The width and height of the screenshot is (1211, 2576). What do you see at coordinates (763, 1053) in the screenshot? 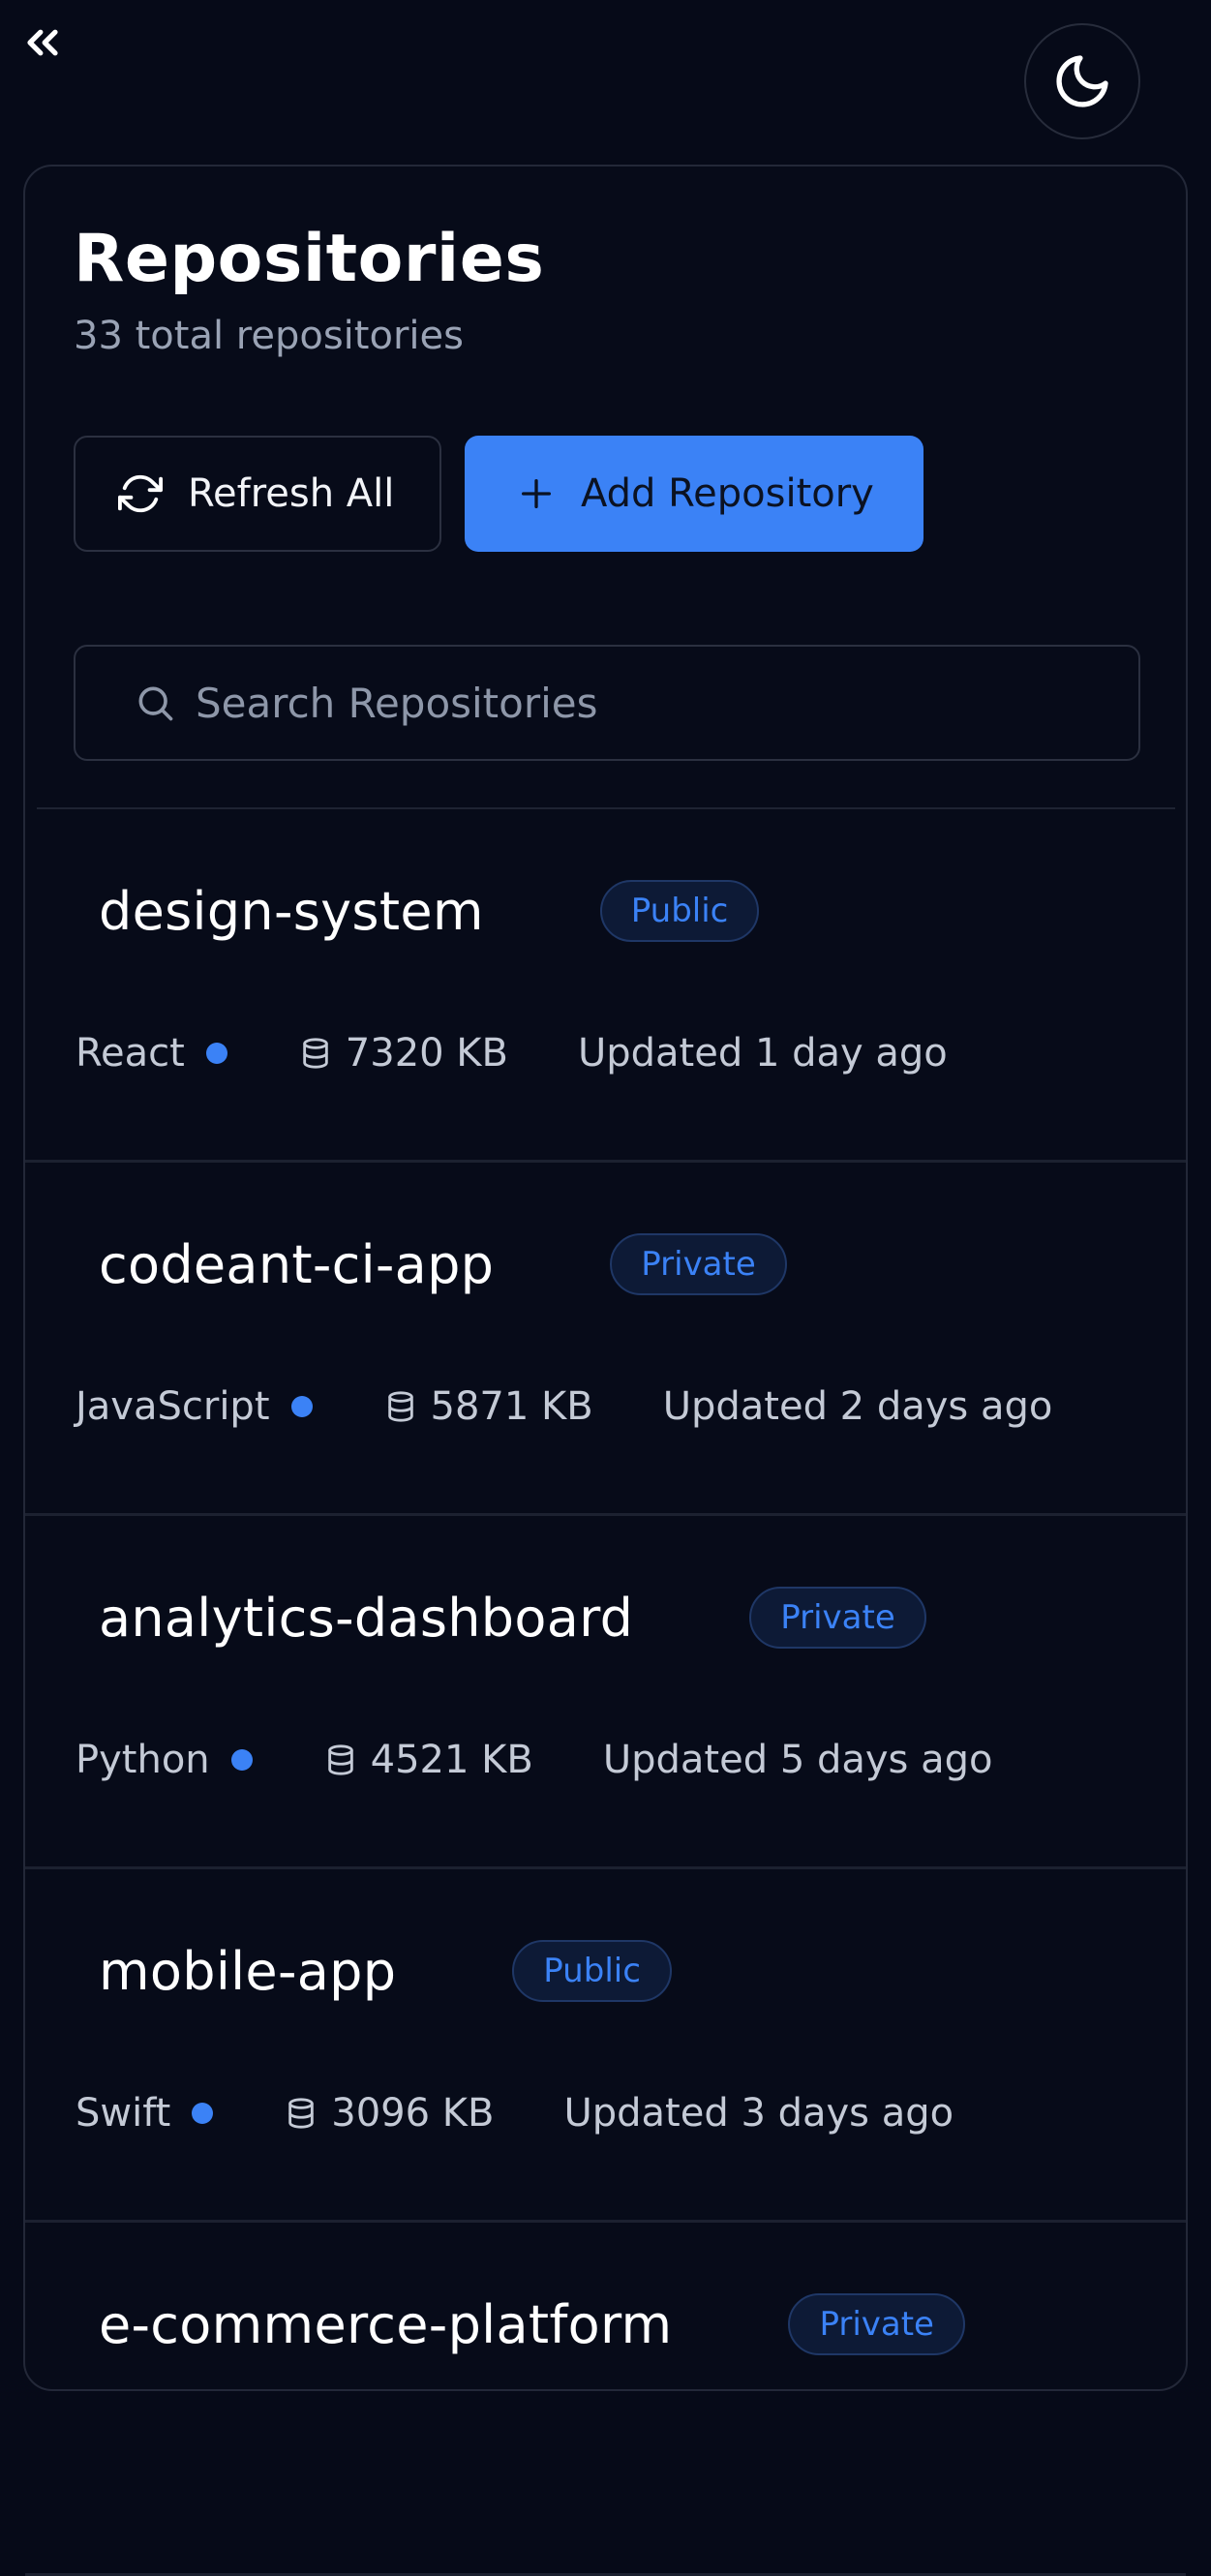
I see `updated-label: Updated 1 day ago` at bounding box center [763, 1053].